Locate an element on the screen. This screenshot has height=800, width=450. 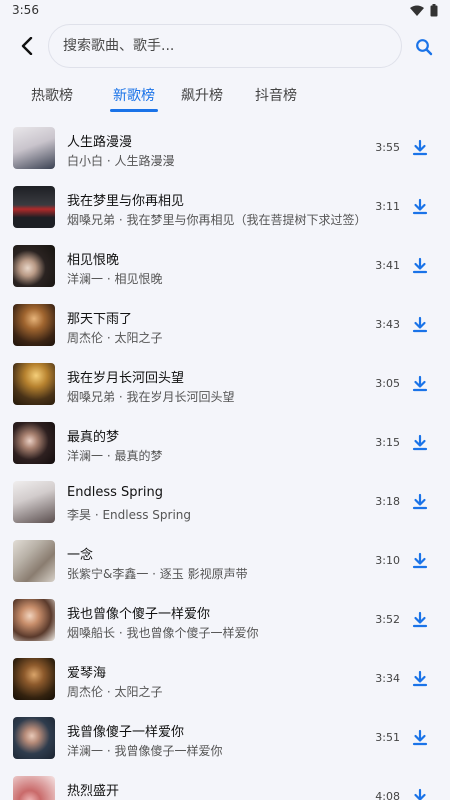
tab-label: 新歌榜 is located at coordinates (134, 96).